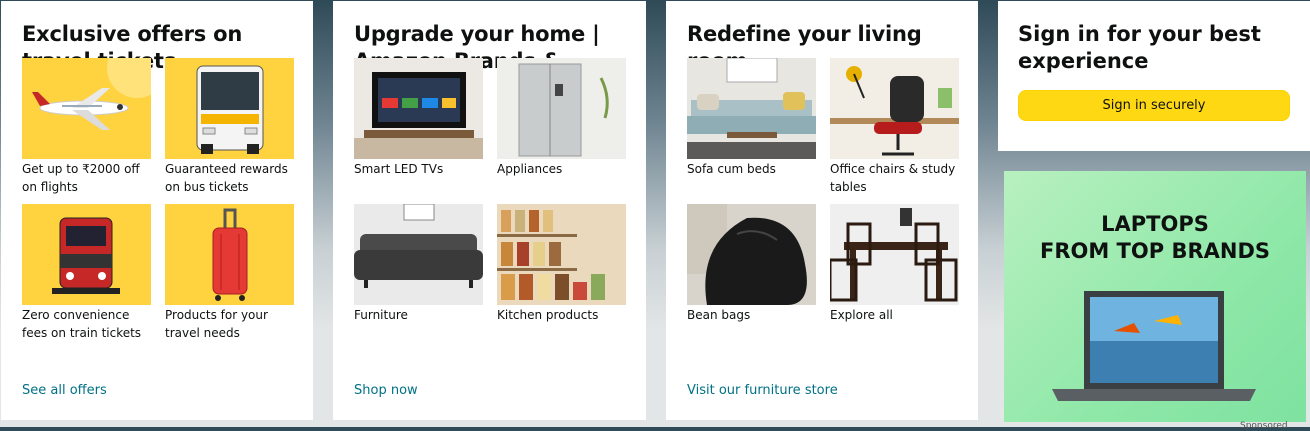 This screenshot has width=1310, height=431. Describe the element at coordinates (1264, 426) in the screenshot. I see `sponsored-label: Sponsored` at that location.